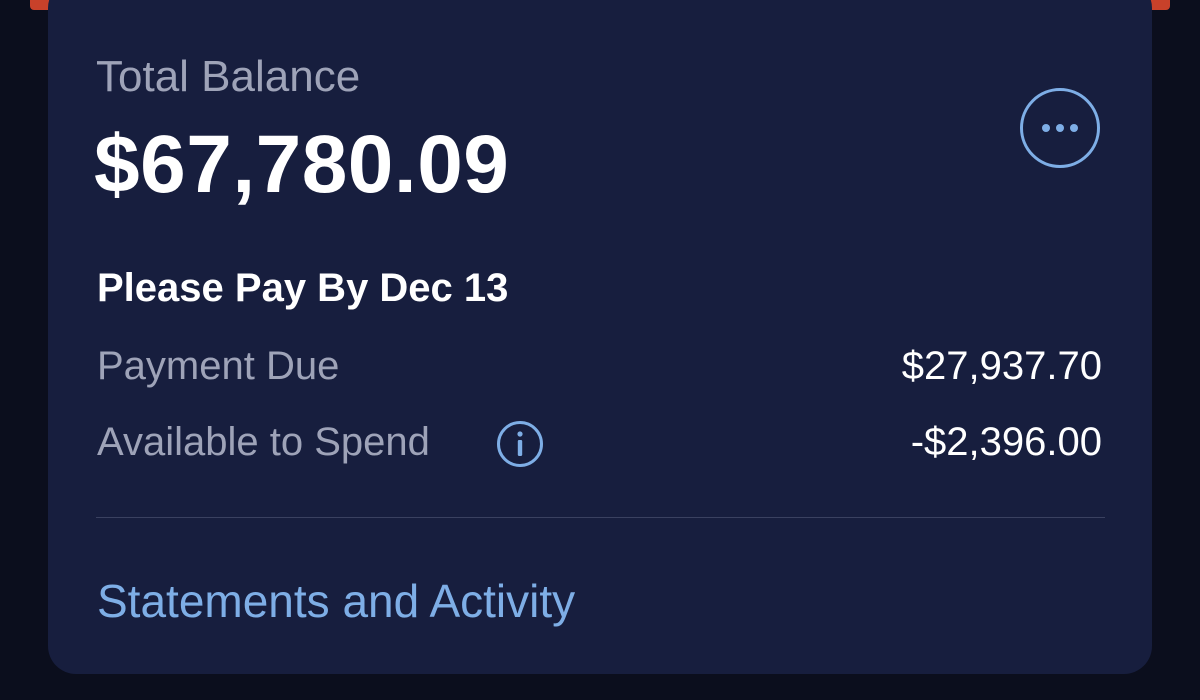 The image size is (1200, 700). What do you see at coordinates (228, 76) in the screenshot?
I see `balance-label: Total Balance` at bounding box center [228, 76].